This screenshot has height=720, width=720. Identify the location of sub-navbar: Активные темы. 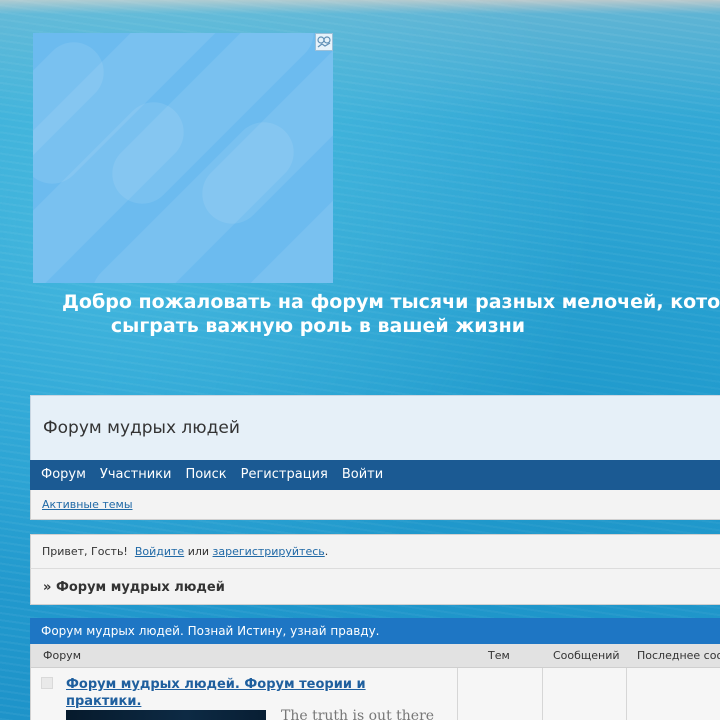
(375, 505).